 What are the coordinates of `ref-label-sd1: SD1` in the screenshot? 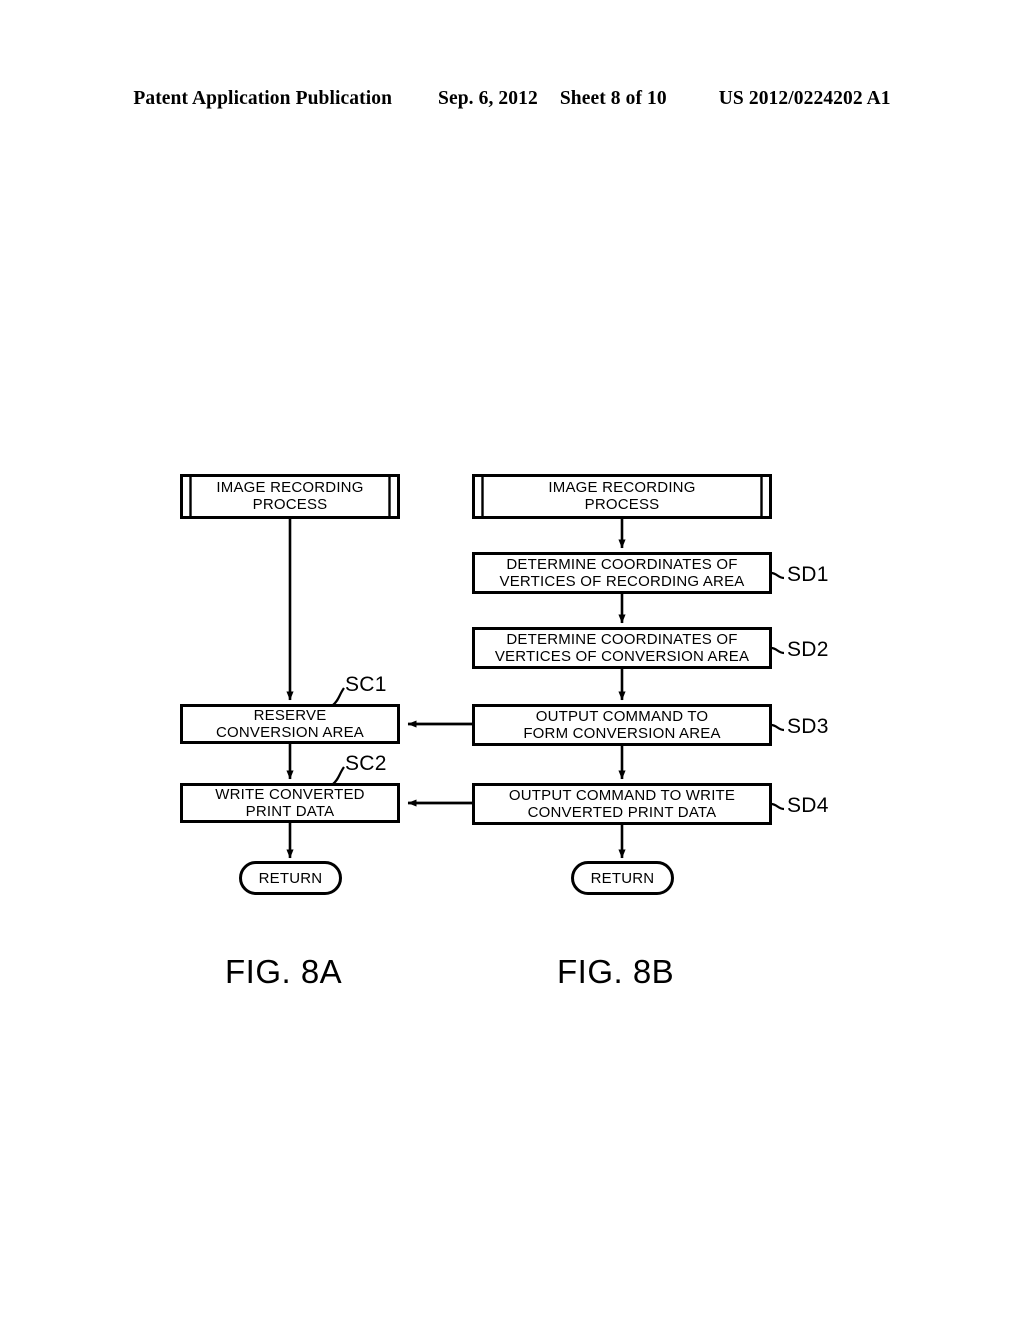 It's located at (808, 574).